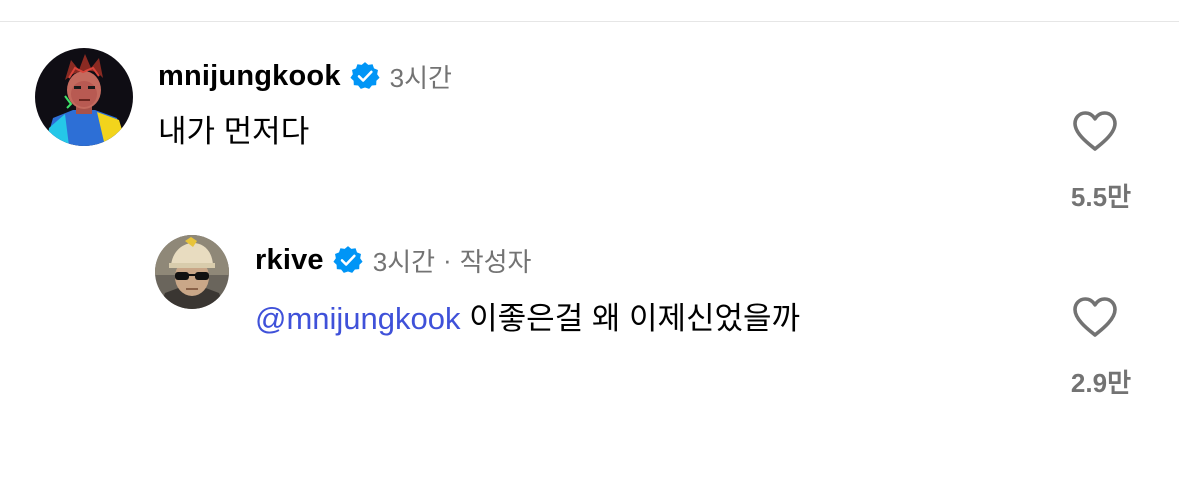 Image resolution: width=1179 pixels, height=491 pixels. What do you see at coordinates (1100, 197) in the screenshot?
I see `like-count: 5.5만` at bounding box center [1100, 197].